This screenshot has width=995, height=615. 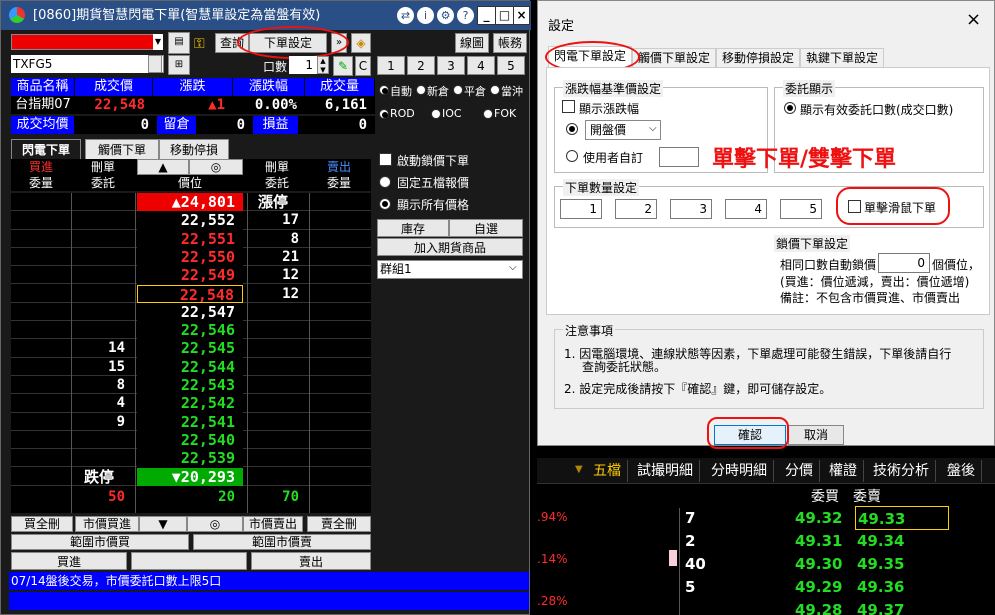 What do you see at coordinates (450, 247) in the screenshot?
I see `add-futures-button: 加入期貨商品` at bounding box center [450, 247].